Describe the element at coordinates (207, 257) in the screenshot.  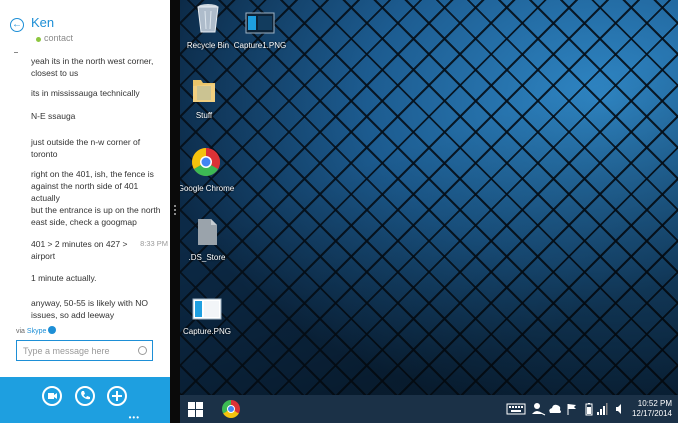
I see `desktop-icon-label: .DS_Store` at that location.